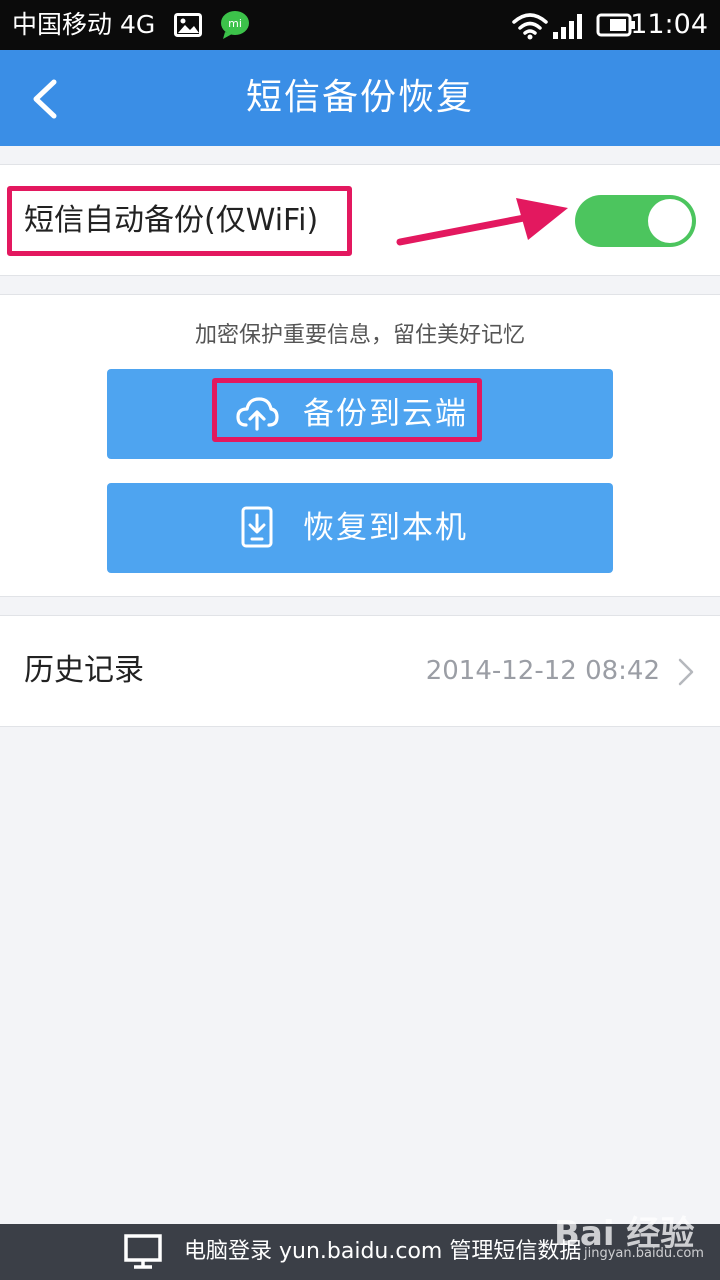 Image resolution: width=720 pixels, height=1280 pixels. I want to click on backup-to-cloud-button: 备份到云端, so click(360, 414).